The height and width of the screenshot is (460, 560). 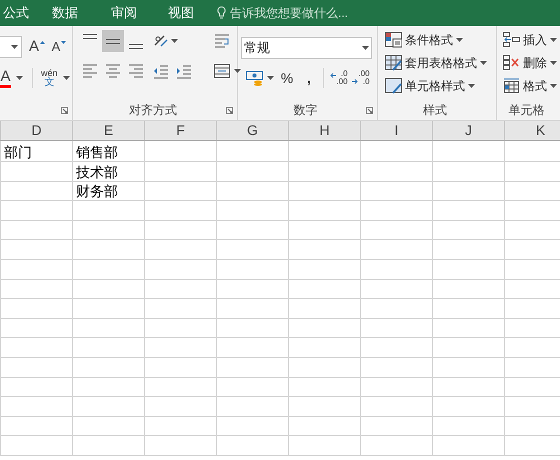 What do you see at coordinates (530, 85) in the screenshot?
I see `cells-format-button: 格式` at bounding box center [530, 85].